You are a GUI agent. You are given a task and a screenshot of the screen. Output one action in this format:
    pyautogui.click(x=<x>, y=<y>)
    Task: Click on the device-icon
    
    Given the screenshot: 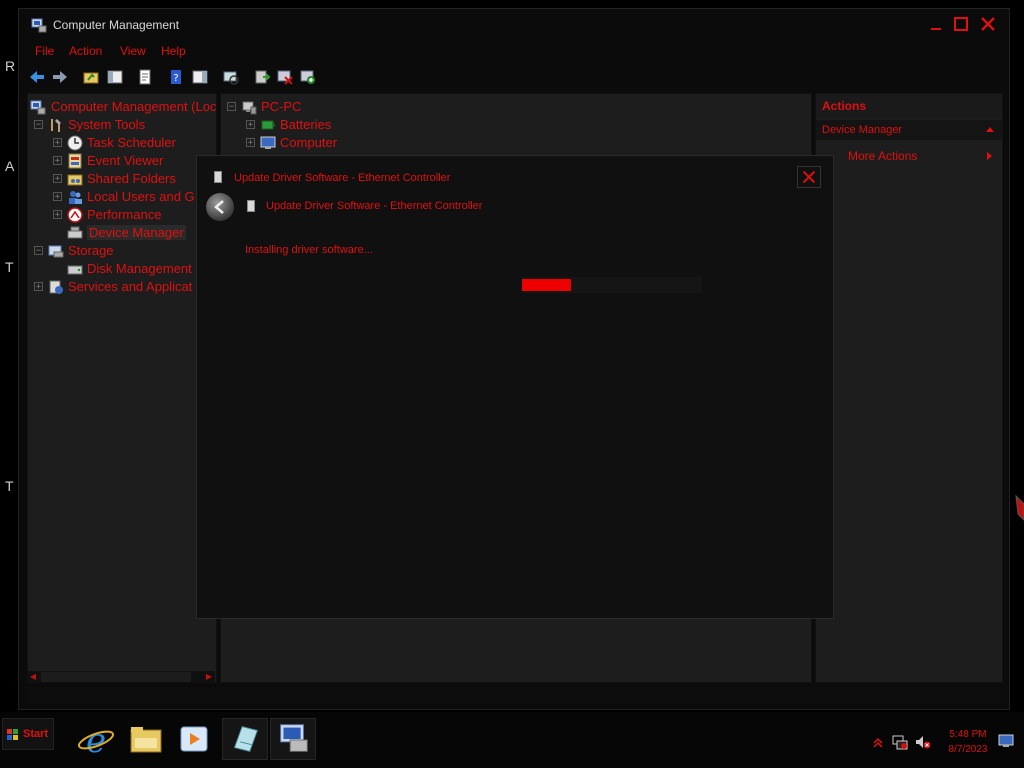 What is the action you would take?
    pyautogui.click(x=251, y=206)
    